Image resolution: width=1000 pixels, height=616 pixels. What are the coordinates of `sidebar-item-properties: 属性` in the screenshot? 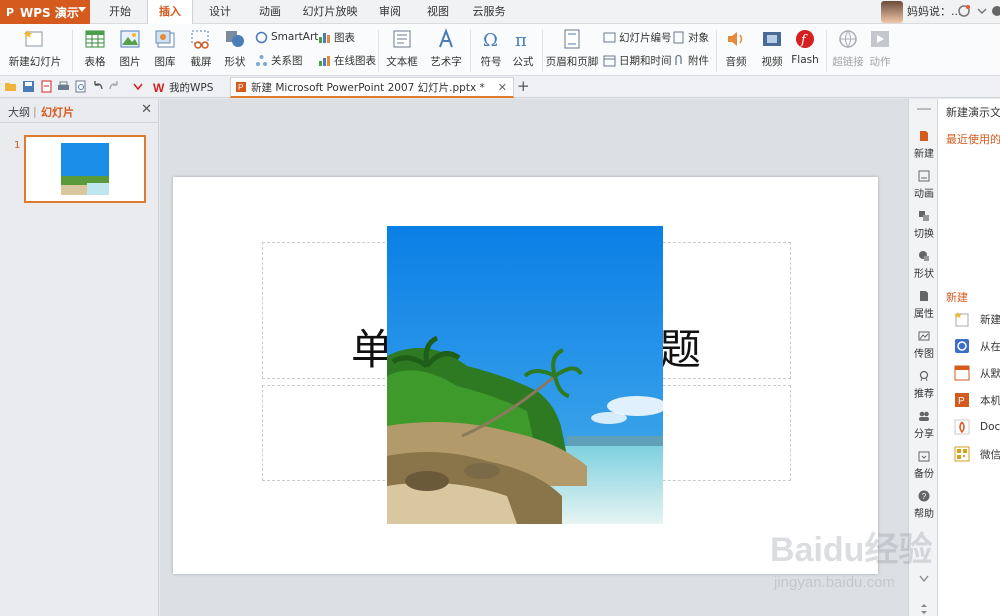 It's located at (924, 305).